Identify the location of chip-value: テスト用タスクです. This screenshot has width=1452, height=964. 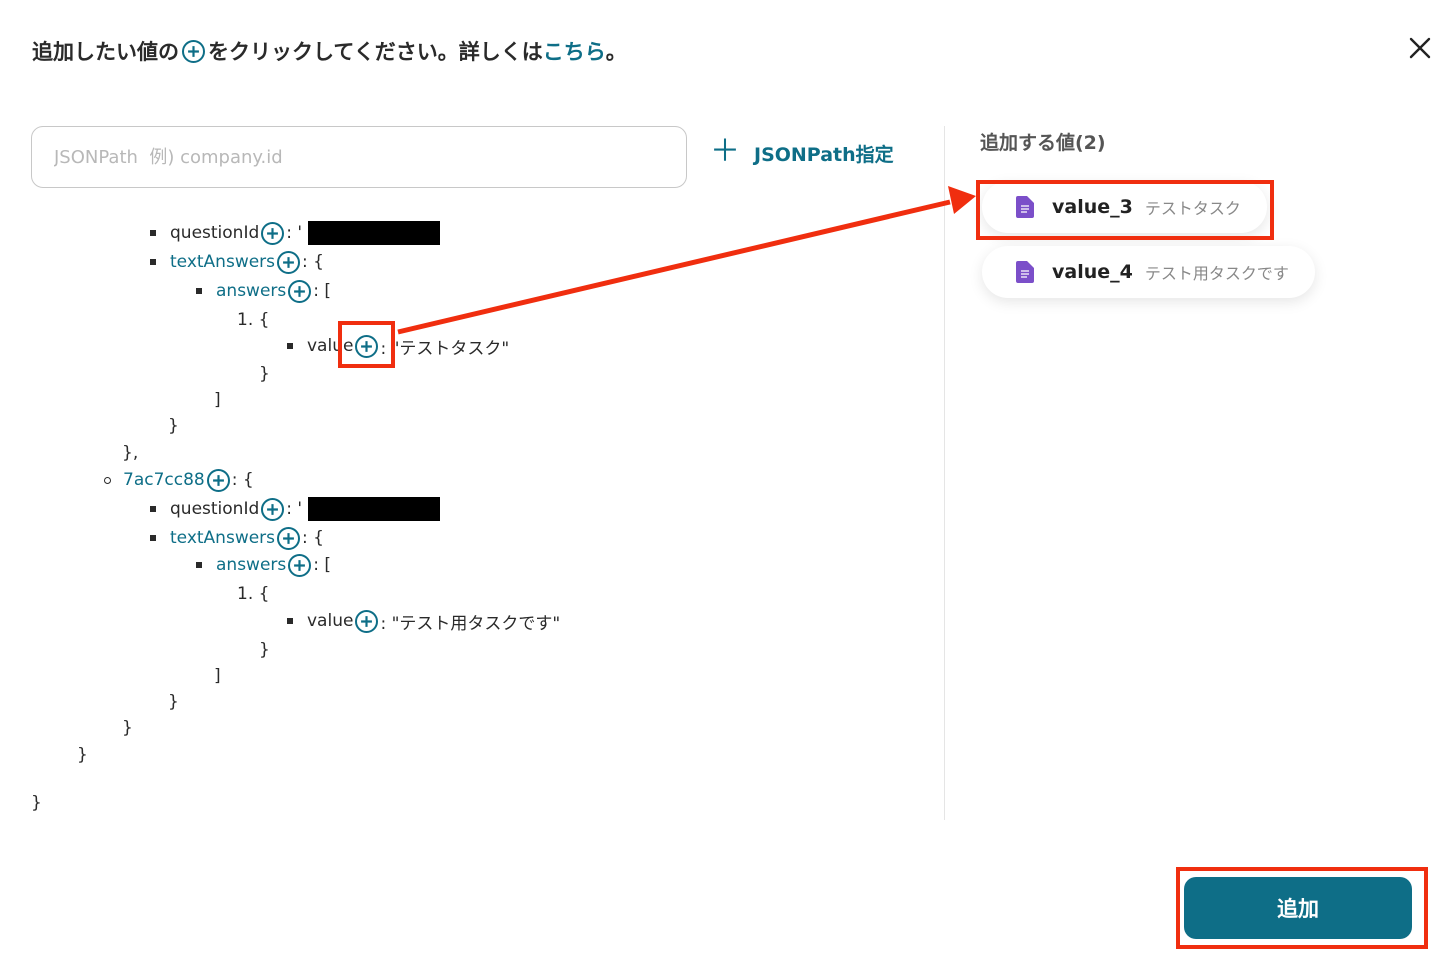
(1216, 273).